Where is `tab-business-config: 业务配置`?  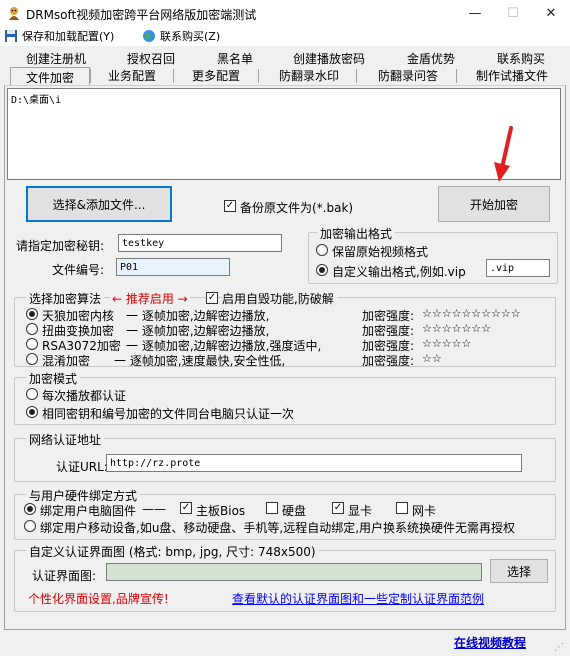
tab-business-config: 业务配置 is located at coordinates (132, 75).